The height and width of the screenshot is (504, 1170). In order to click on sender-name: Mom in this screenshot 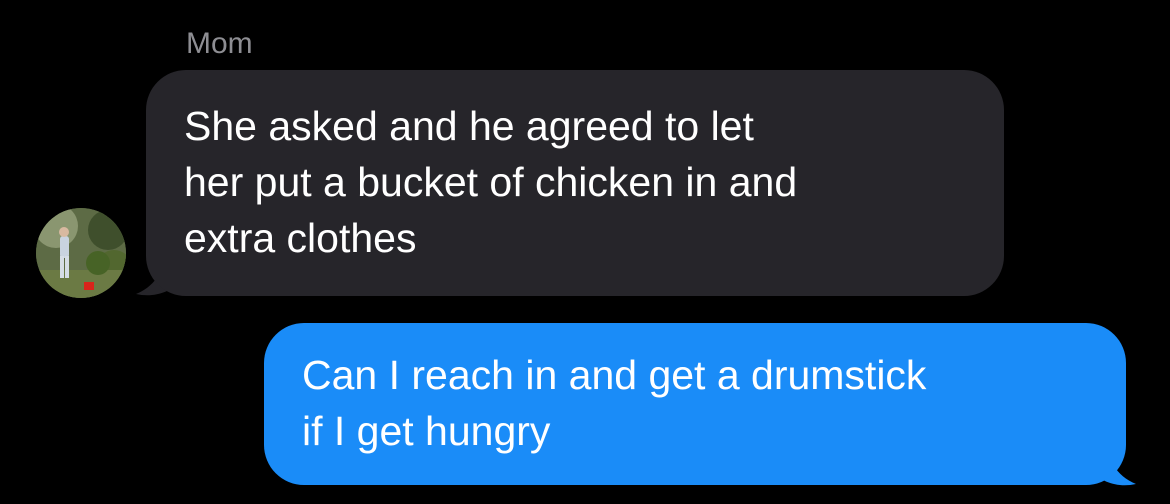, I will do `click(219, 43)`.